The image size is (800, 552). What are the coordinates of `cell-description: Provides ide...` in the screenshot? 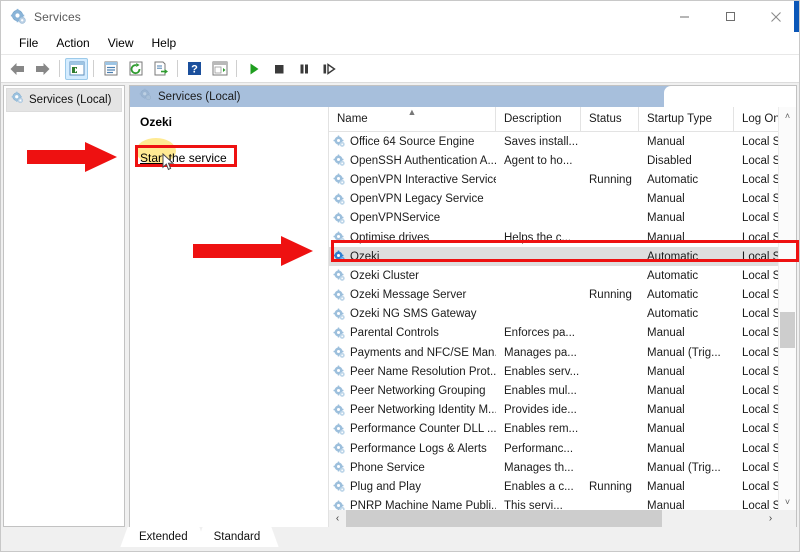 It's located at (540, 410).